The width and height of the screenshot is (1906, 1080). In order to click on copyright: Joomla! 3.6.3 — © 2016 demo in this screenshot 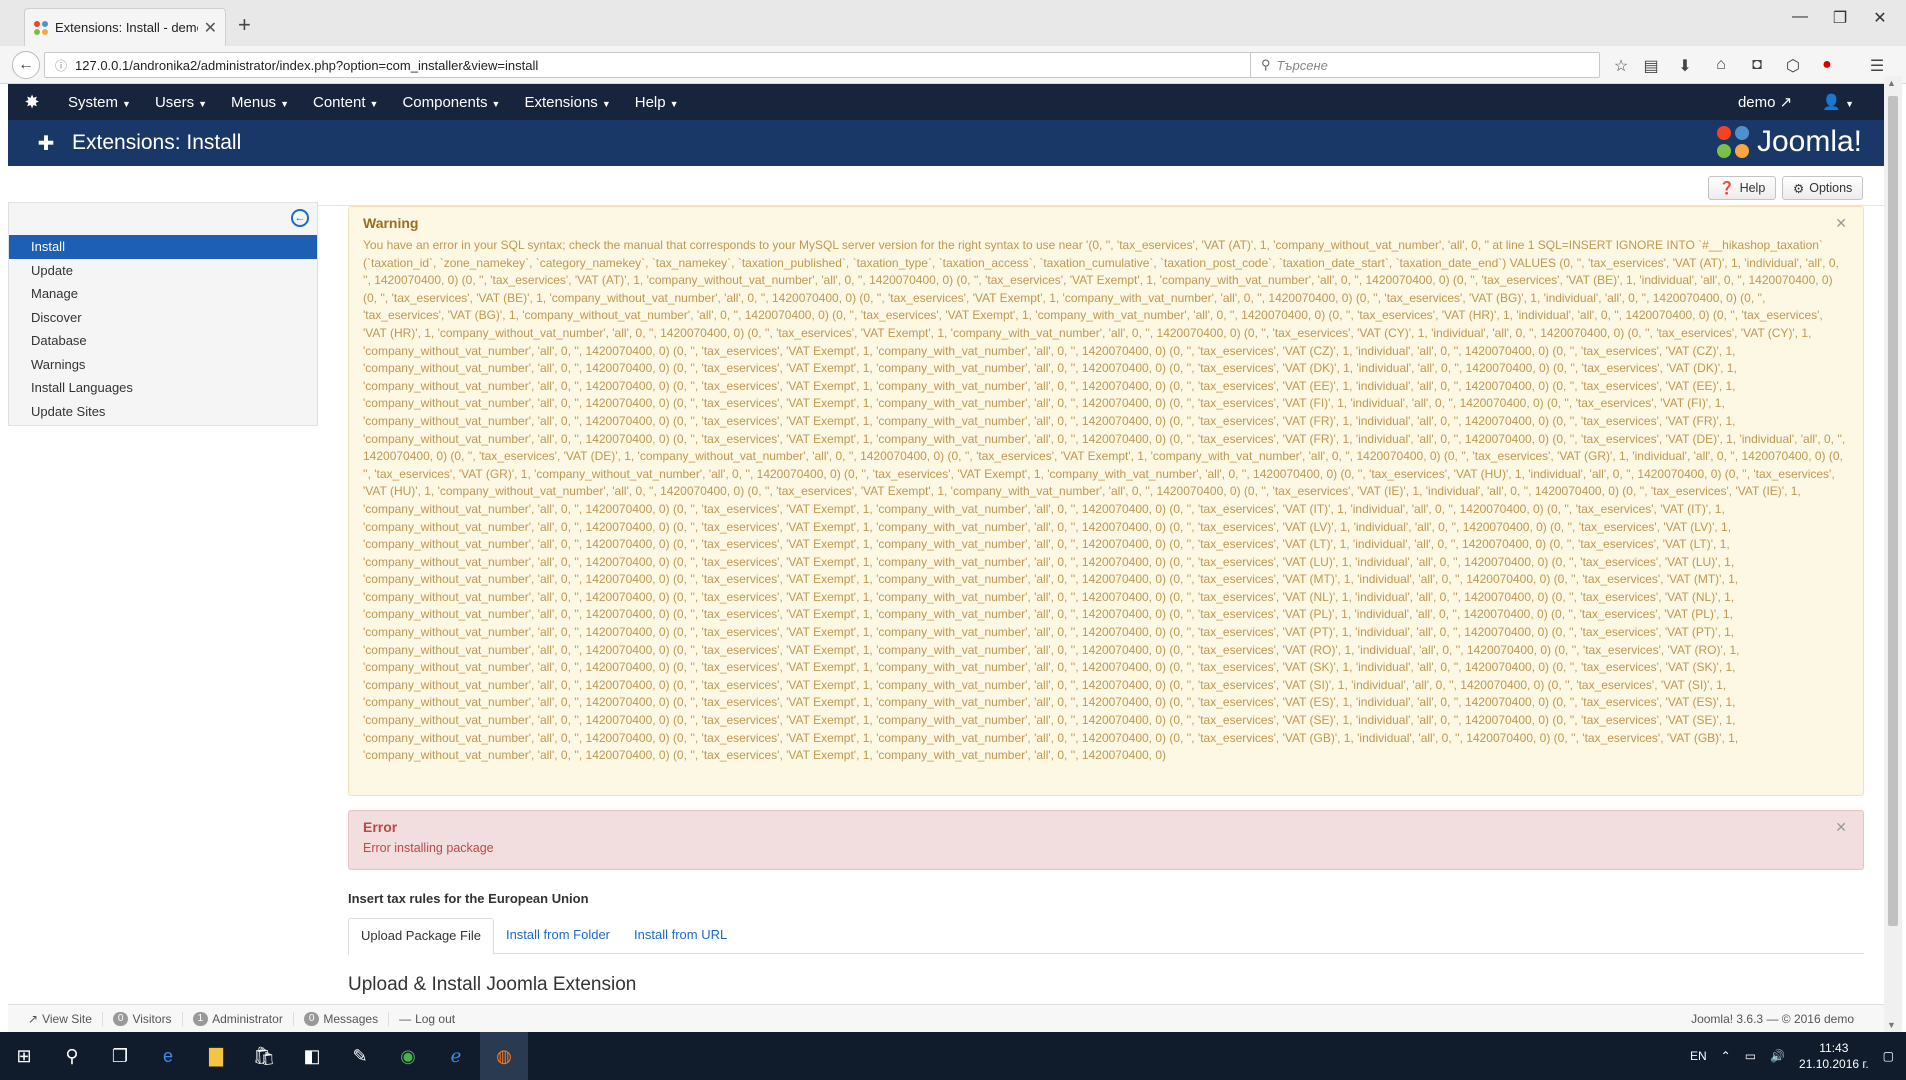, I will do `click(1772, 1018)`.